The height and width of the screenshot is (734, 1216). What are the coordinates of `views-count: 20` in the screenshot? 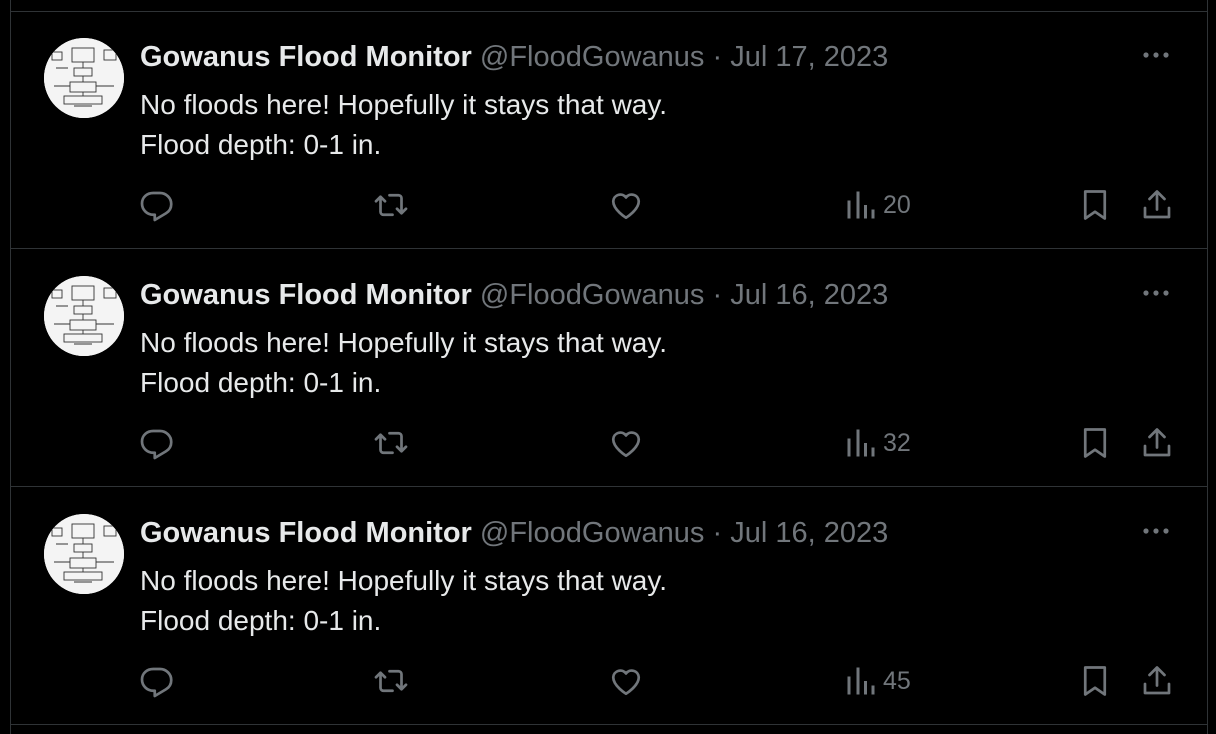 It's located at (897, 204).